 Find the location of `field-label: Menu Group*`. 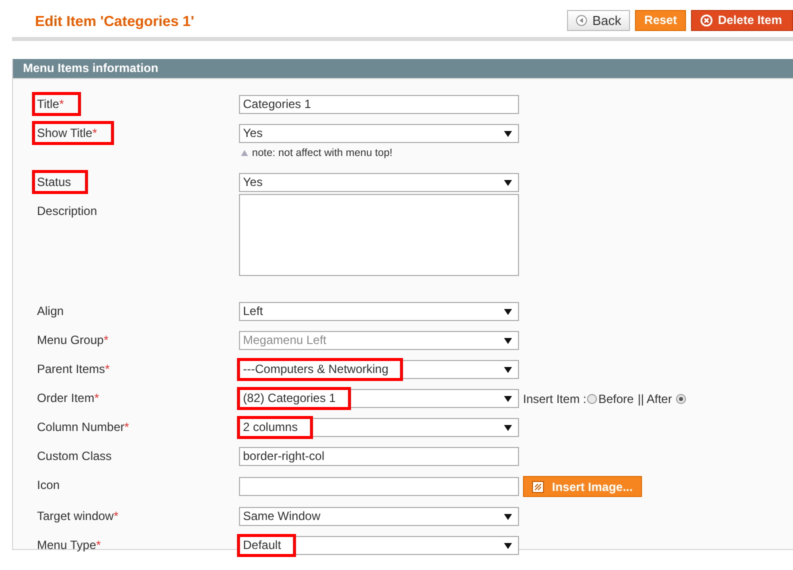

field-label: Menu Group* is located at coordinates (73, 340).